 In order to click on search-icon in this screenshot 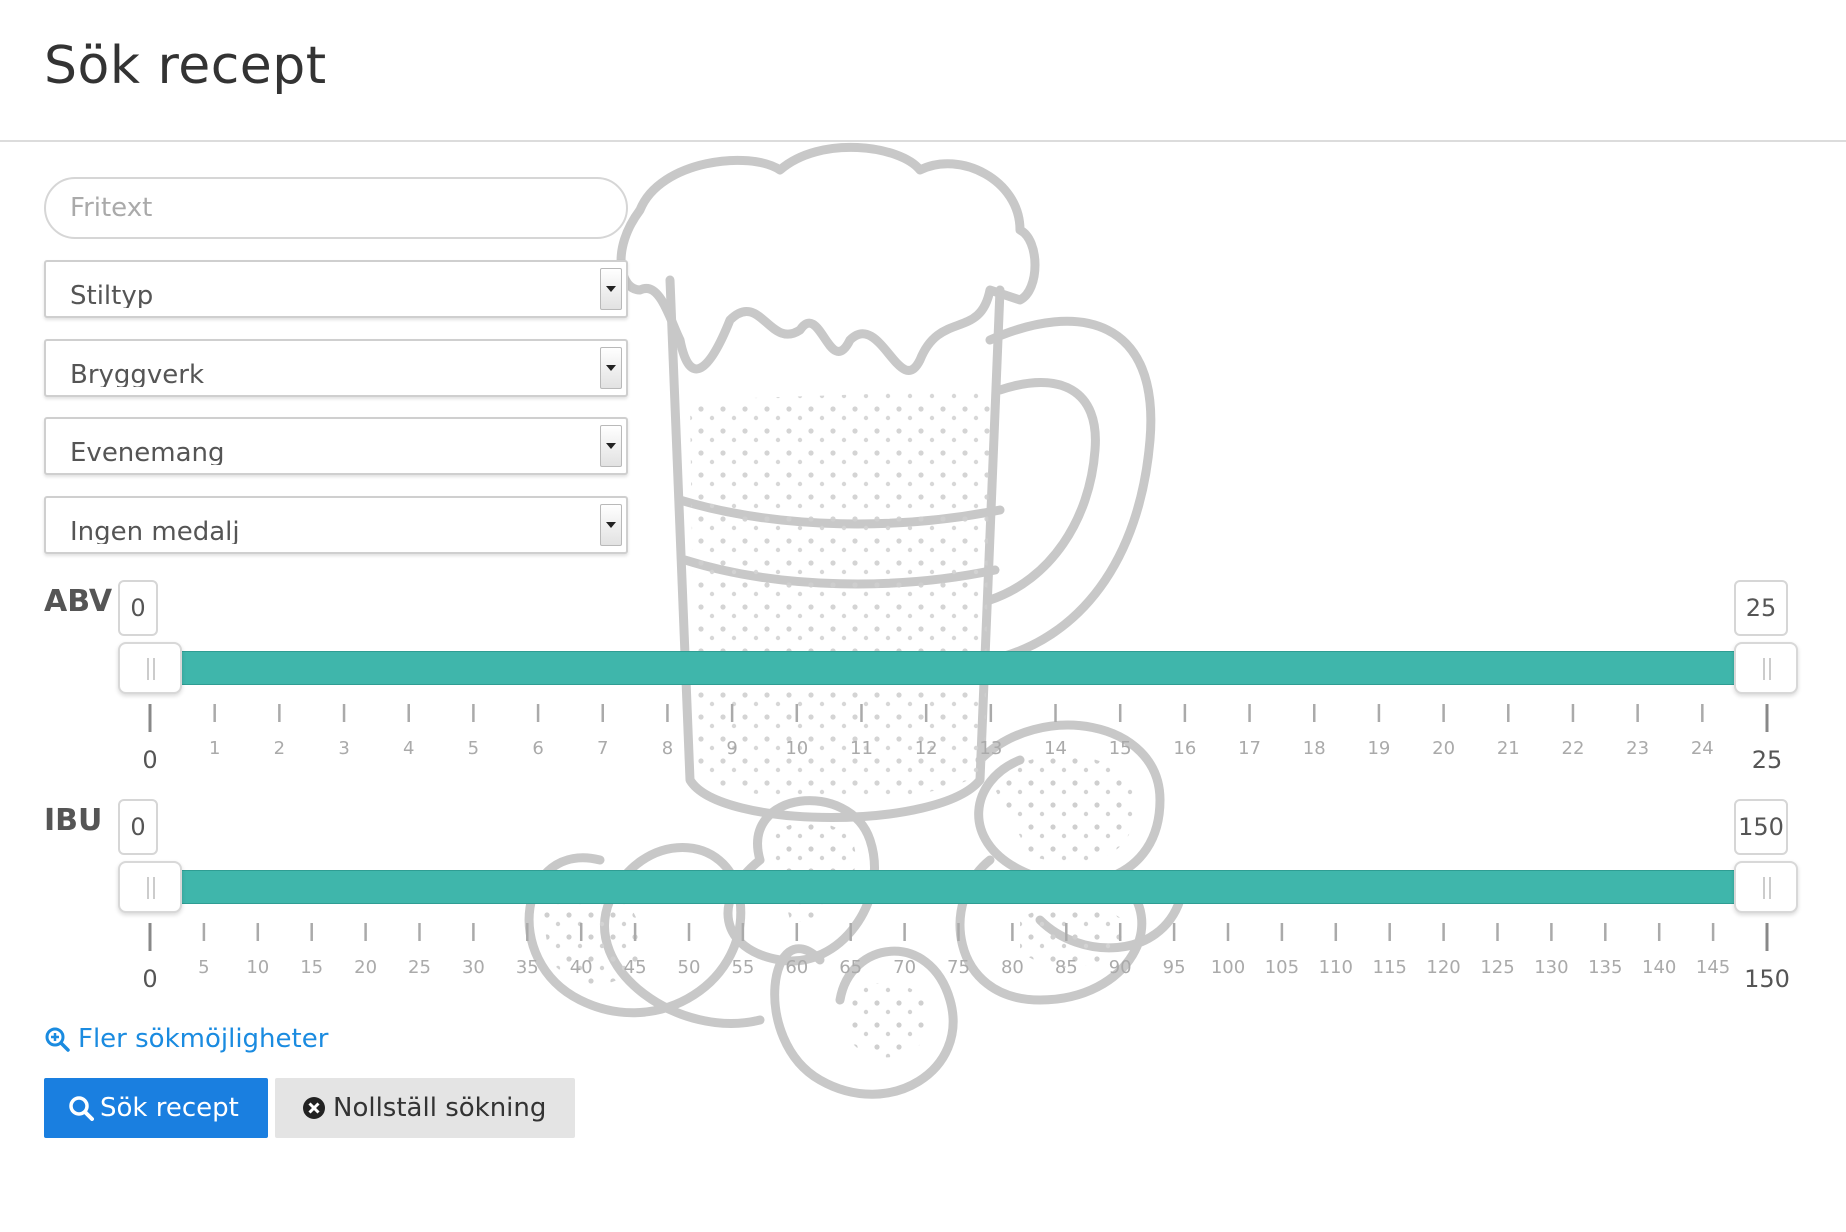, I will do `click(81, 1108)`.